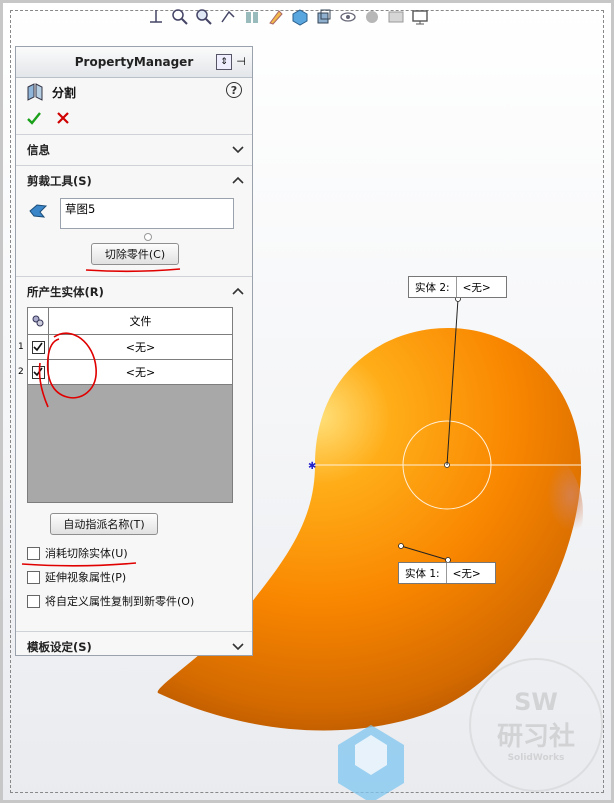 This screenshot has height=803, width=614. What do you see at coordinates (21, 347) in the screenshot?
I see `row-number-label: 1` at bounding box center [21, 347].